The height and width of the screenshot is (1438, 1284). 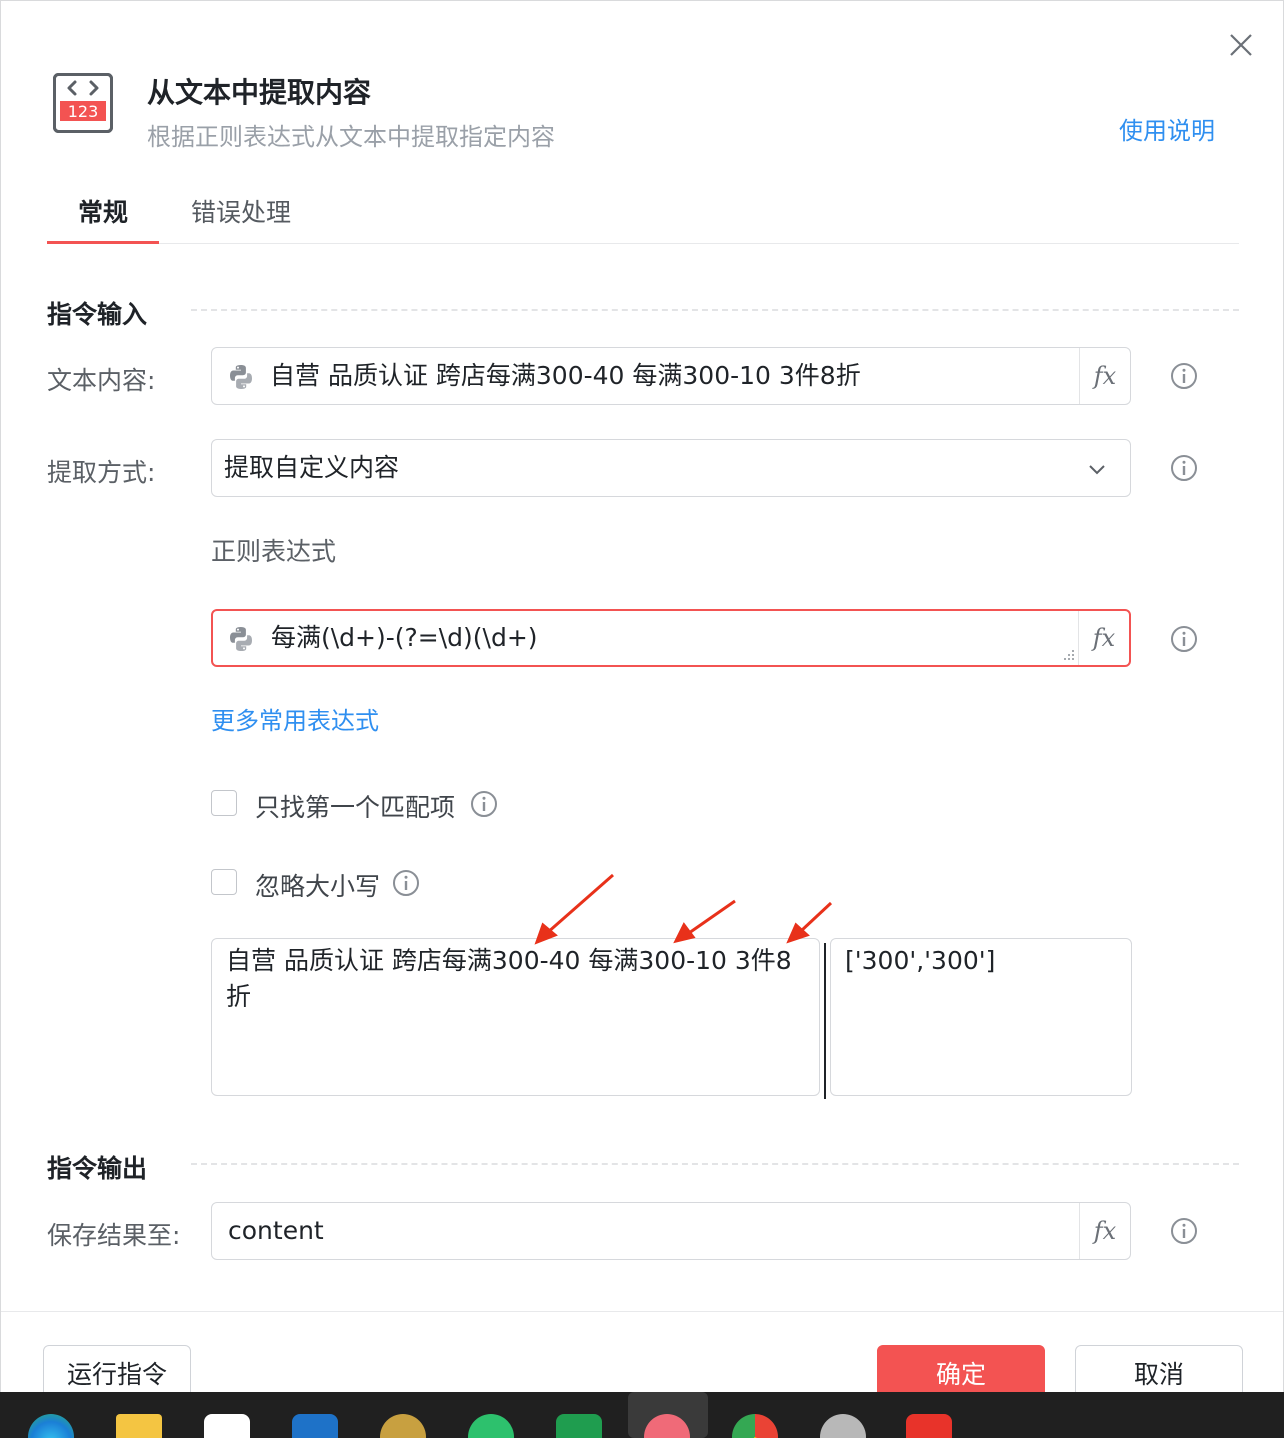 I want to click on tab-bar: 常规 错误处理, so click(x=643, y=217).